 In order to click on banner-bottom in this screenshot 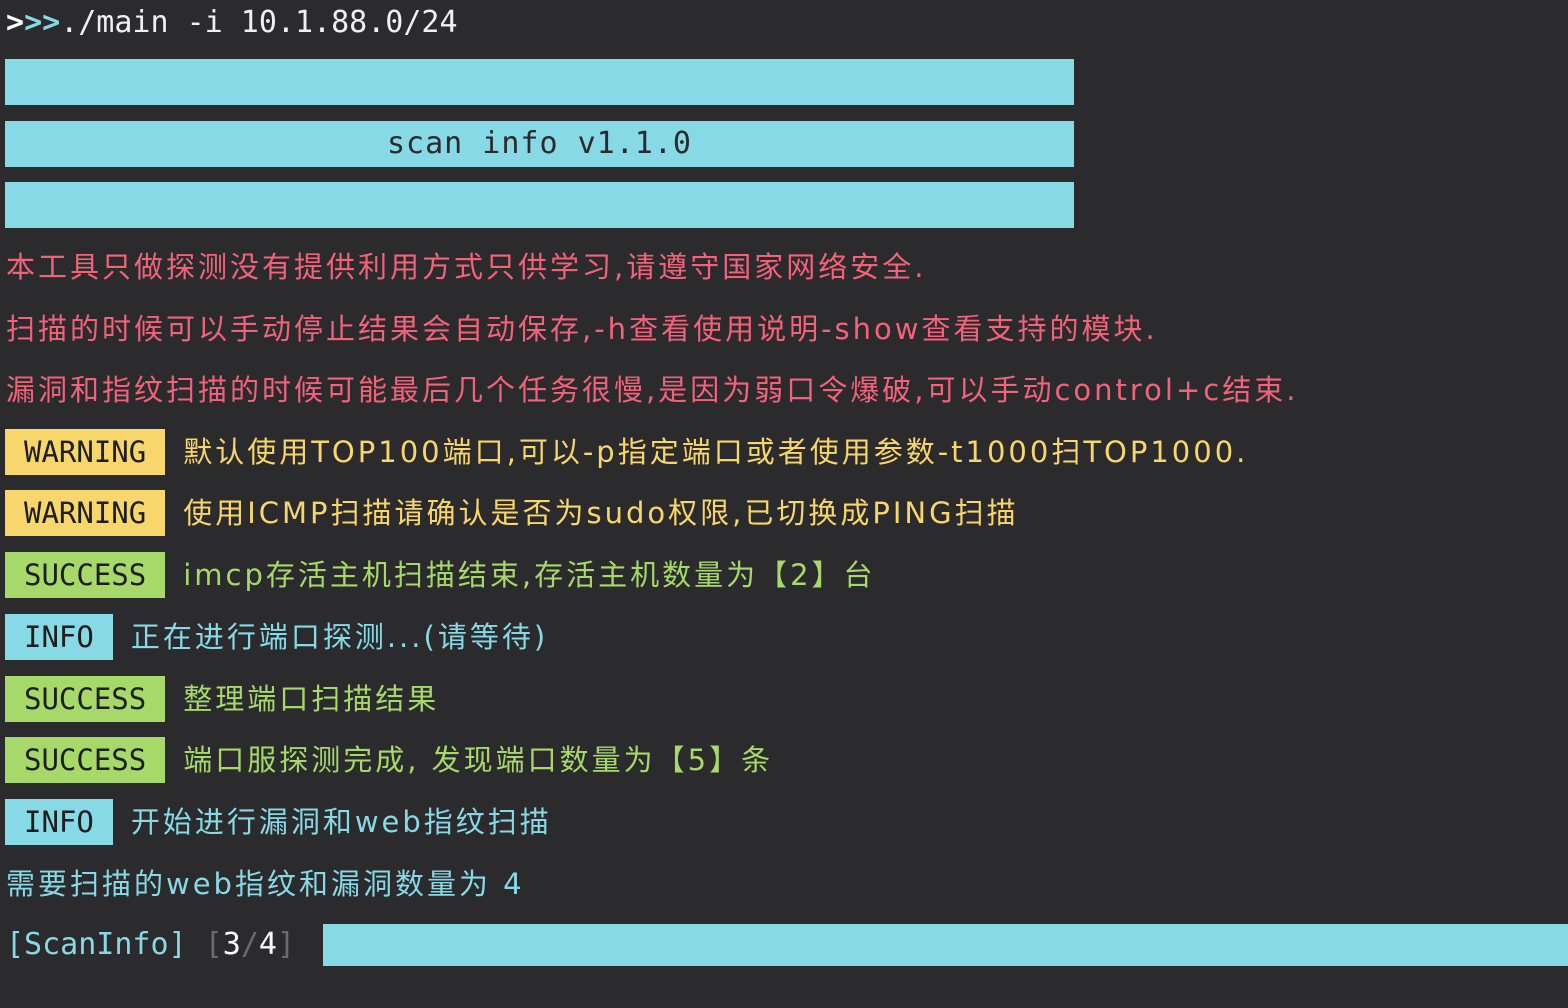, I will do `click(539, 205)`.